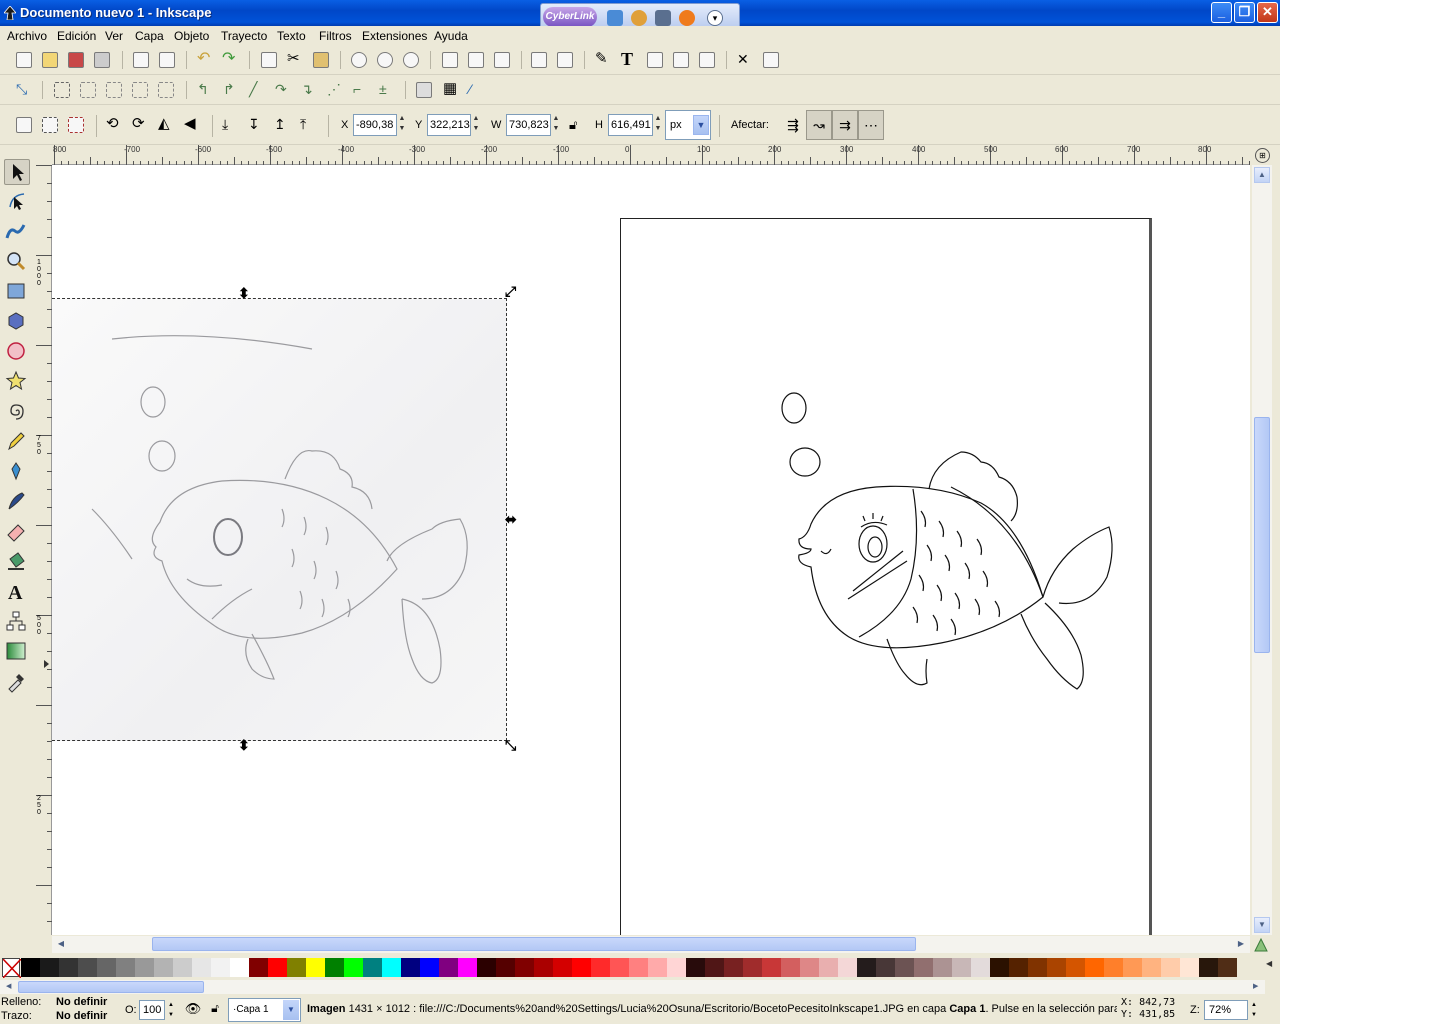  What do you see at coordinates (17, 442) in the screenshot?
I see `pencil-tool-icon` at bounding box center [17, 442].